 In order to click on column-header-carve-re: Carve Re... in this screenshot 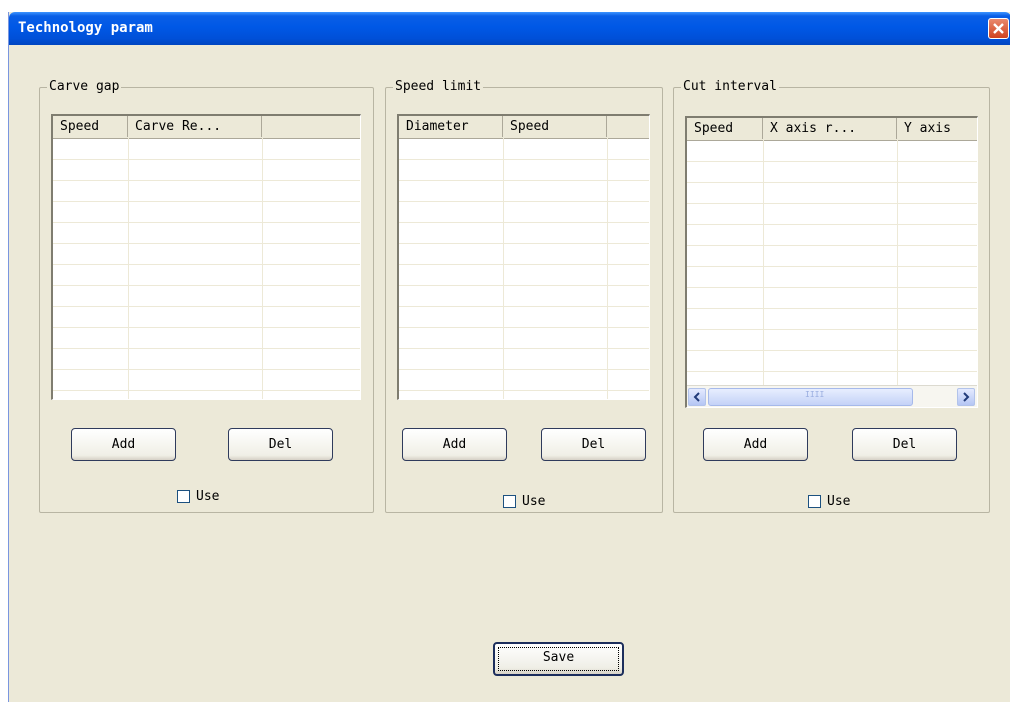, I will do `click(195, 126)`.